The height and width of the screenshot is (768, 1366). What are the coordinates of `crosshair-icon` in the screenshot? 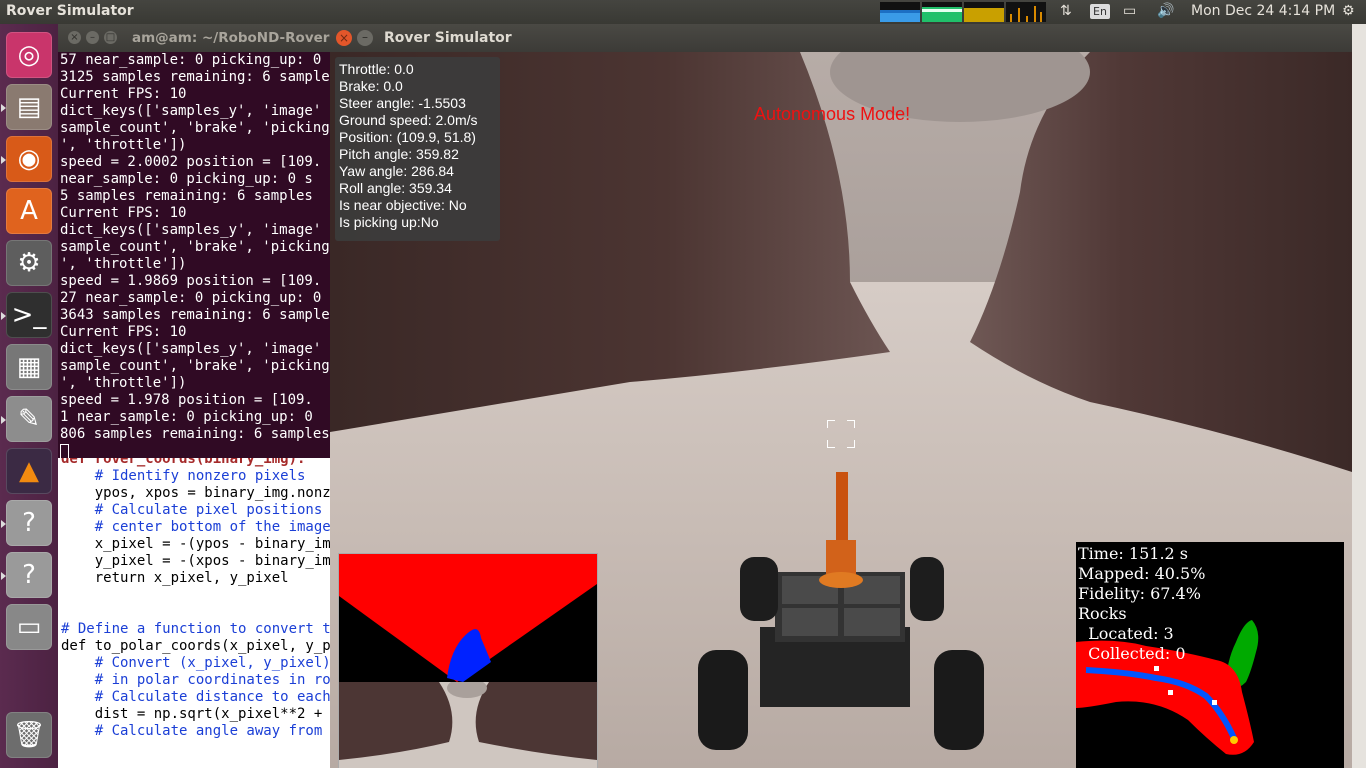 It's located at (841, 434).